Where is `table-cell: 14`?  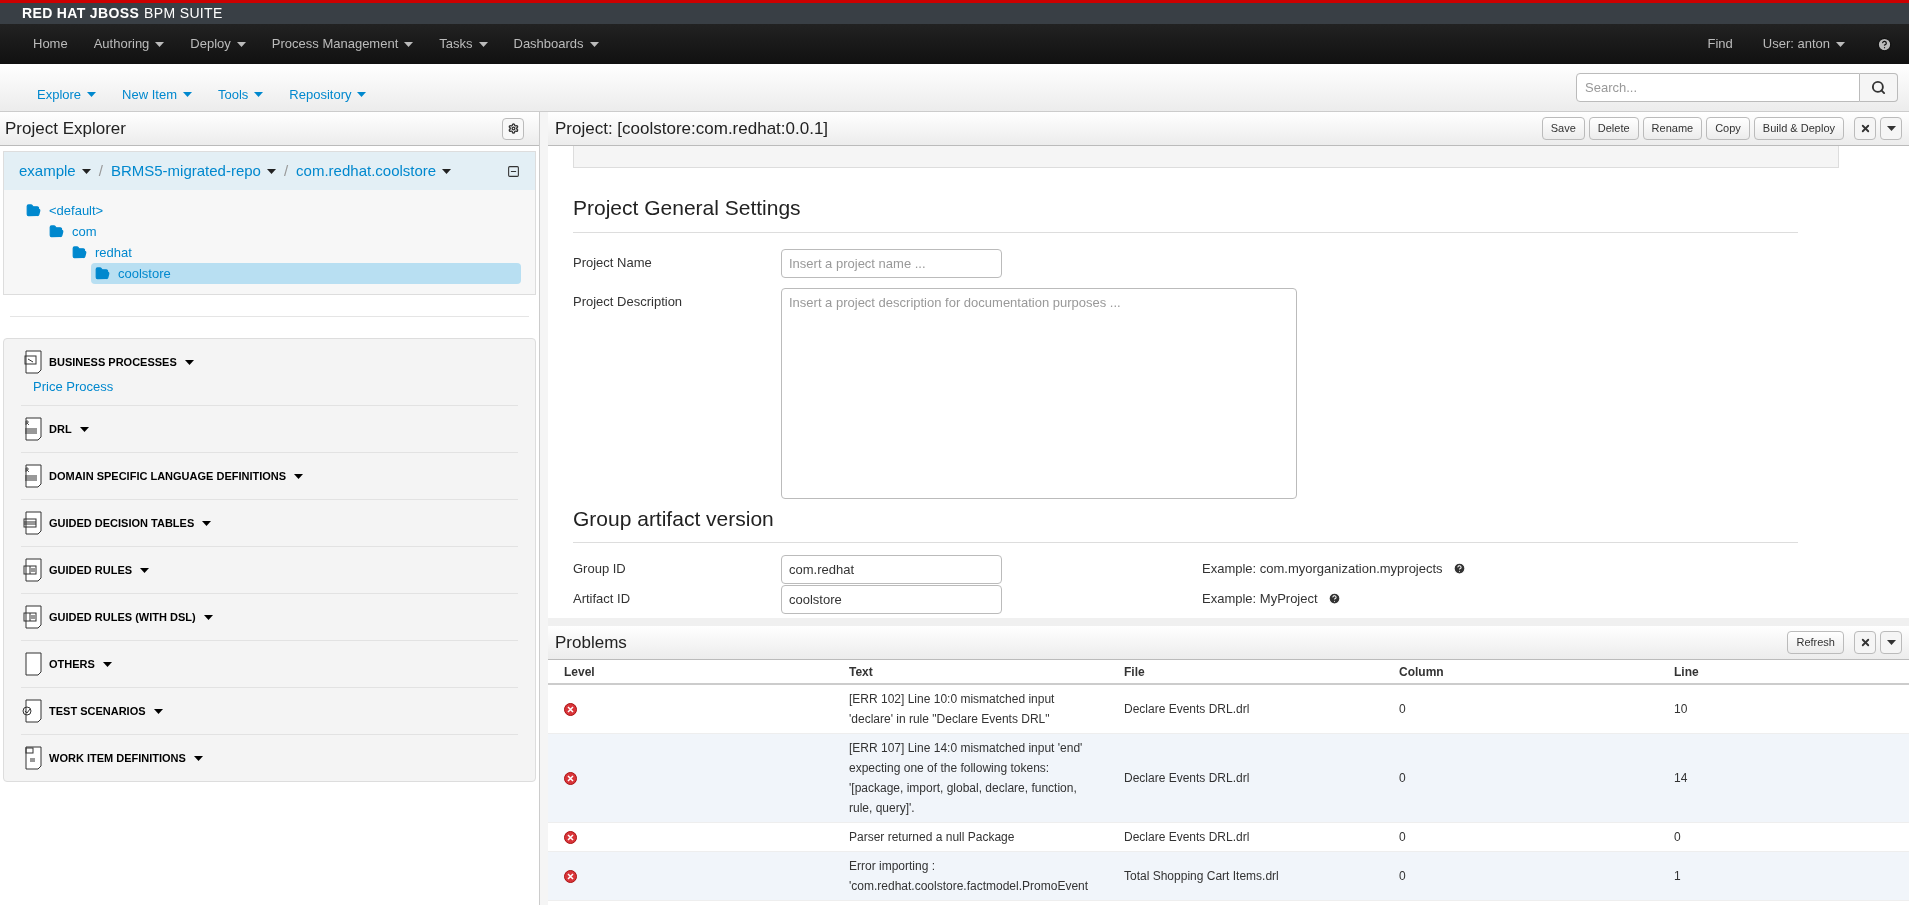 table-cell: 14 is located at coordinates (1681, 778).